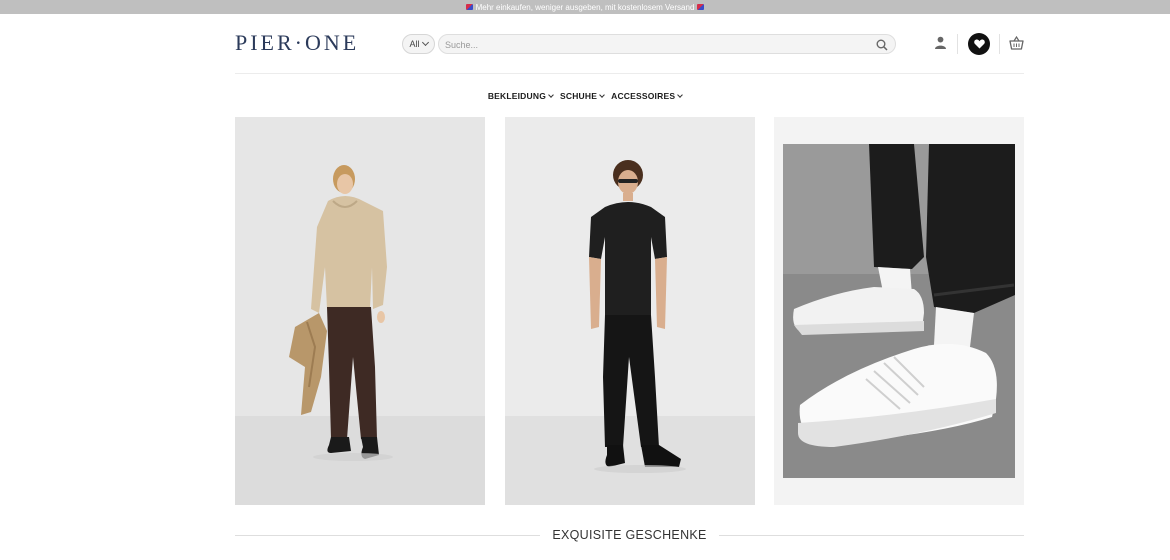  Describe the element at coordinates (297, 43) in the screenshot. I see `site-logo: PIER·ONE` at that location.